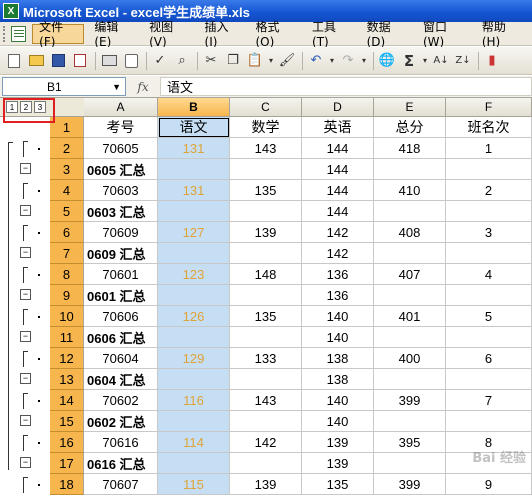 This screenshot has width=532, height=495. I want to click on cell-b15, so click(194, 421).